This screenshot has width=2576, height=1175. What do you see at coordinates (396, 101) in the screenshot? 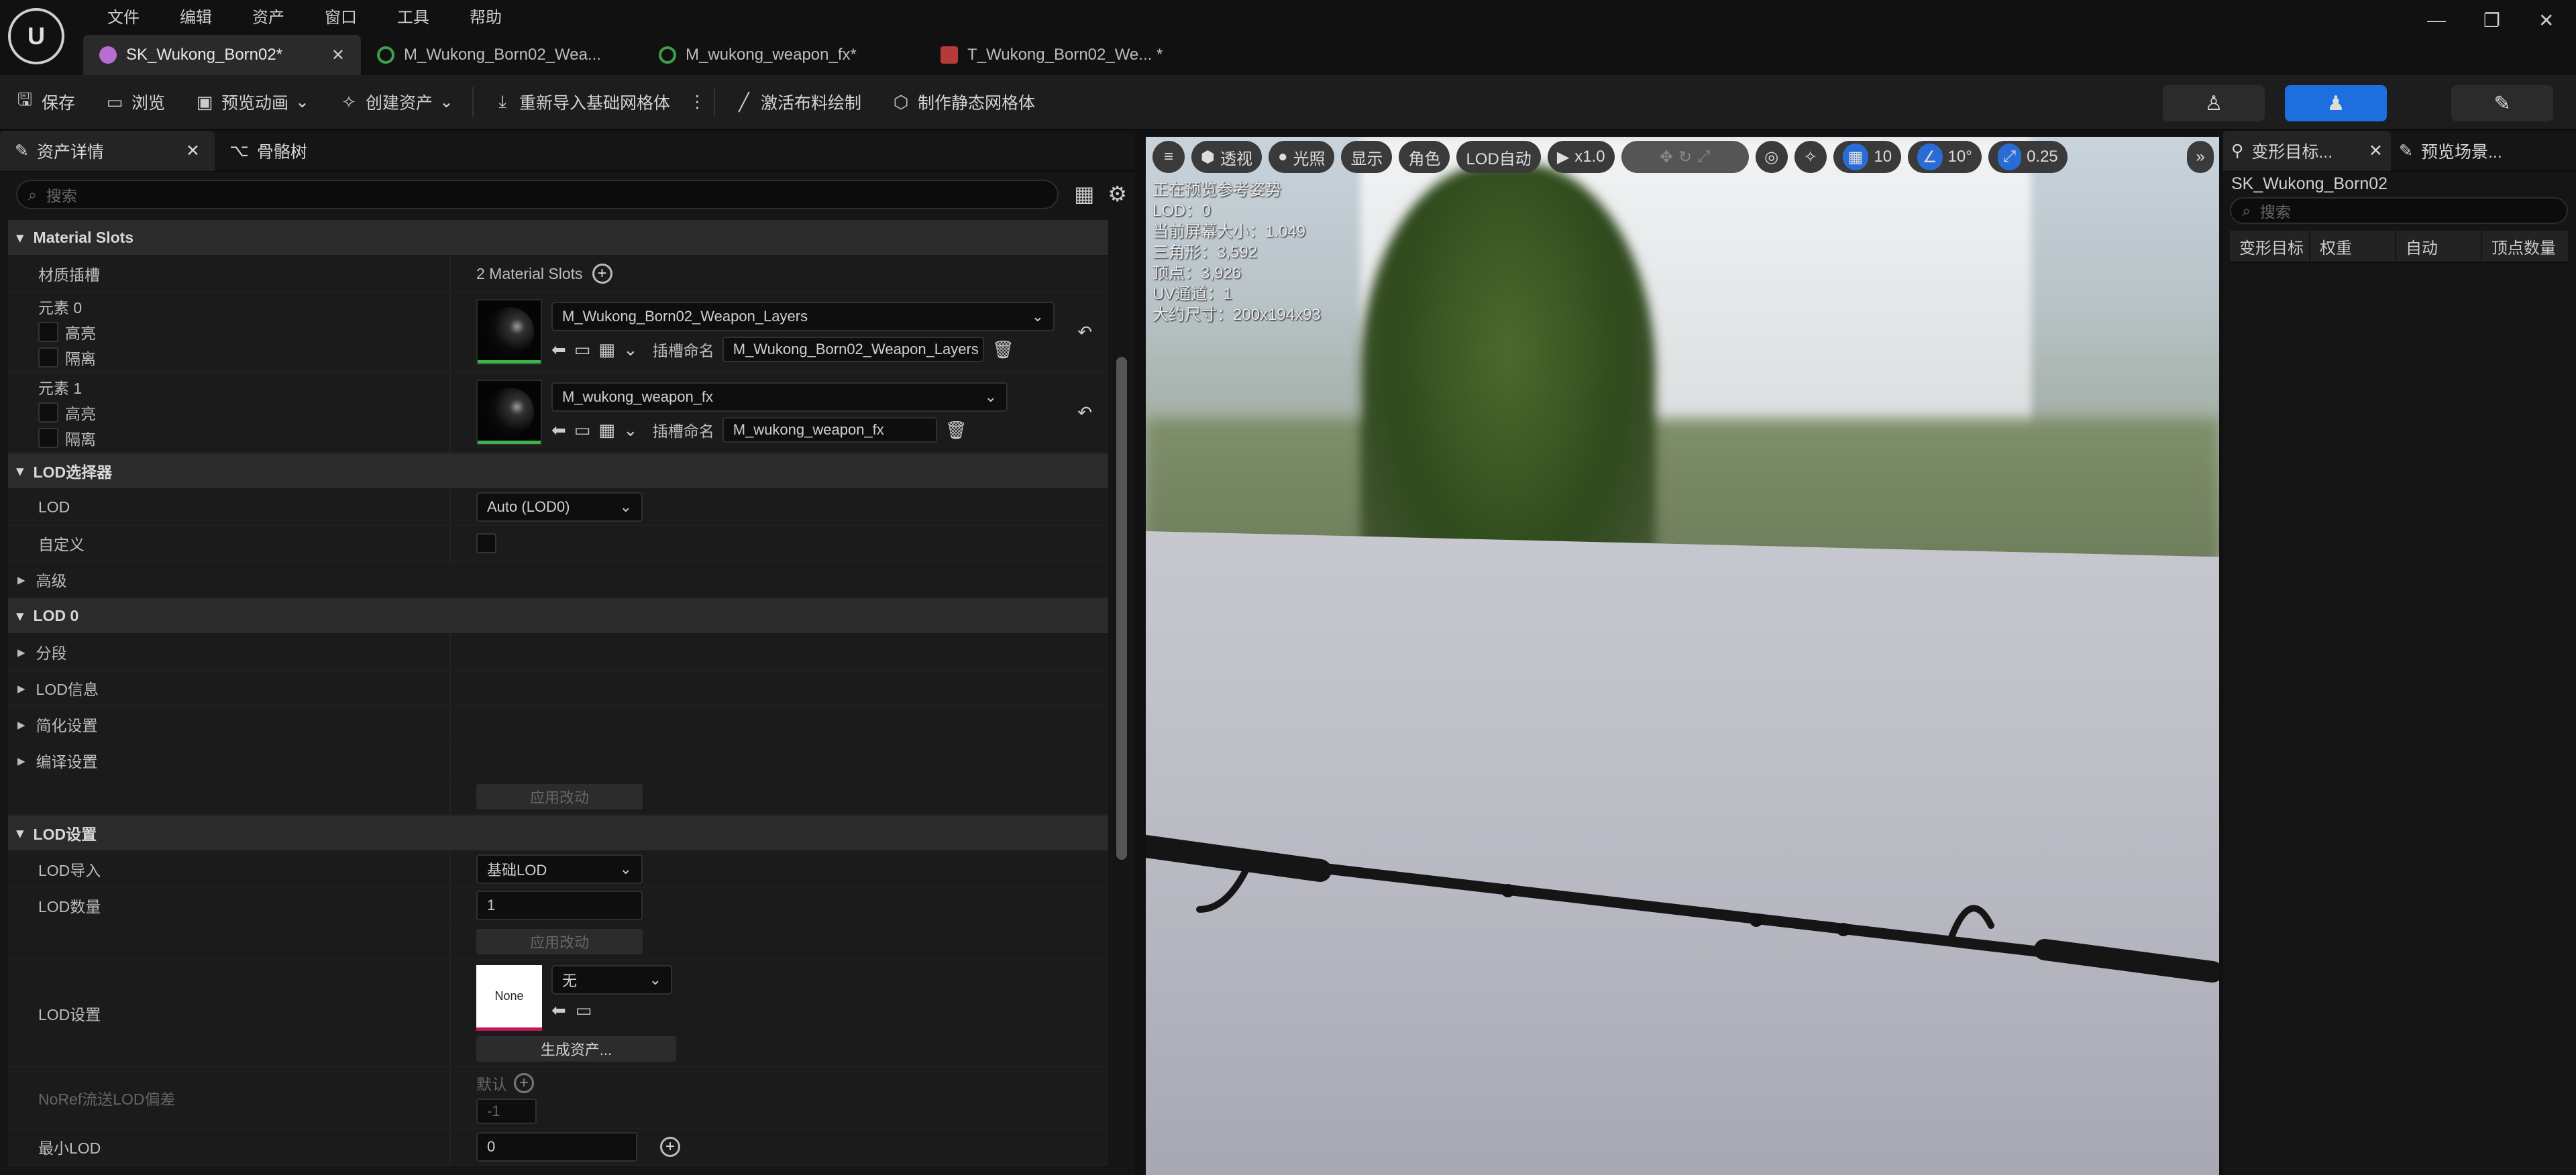
I see `create-asset-button: ✧ 创建资产 ⌄` at bounding box center [396, 101].